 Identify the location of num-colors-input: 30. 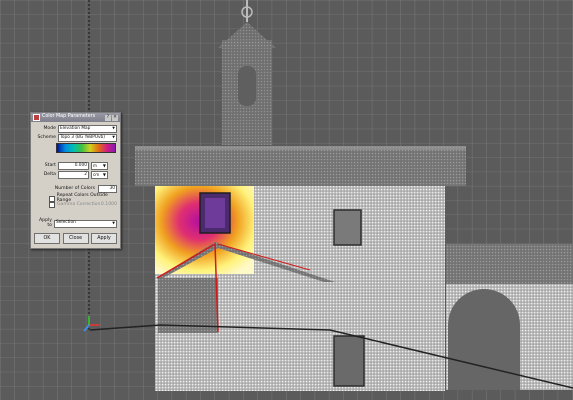
(107, 189).